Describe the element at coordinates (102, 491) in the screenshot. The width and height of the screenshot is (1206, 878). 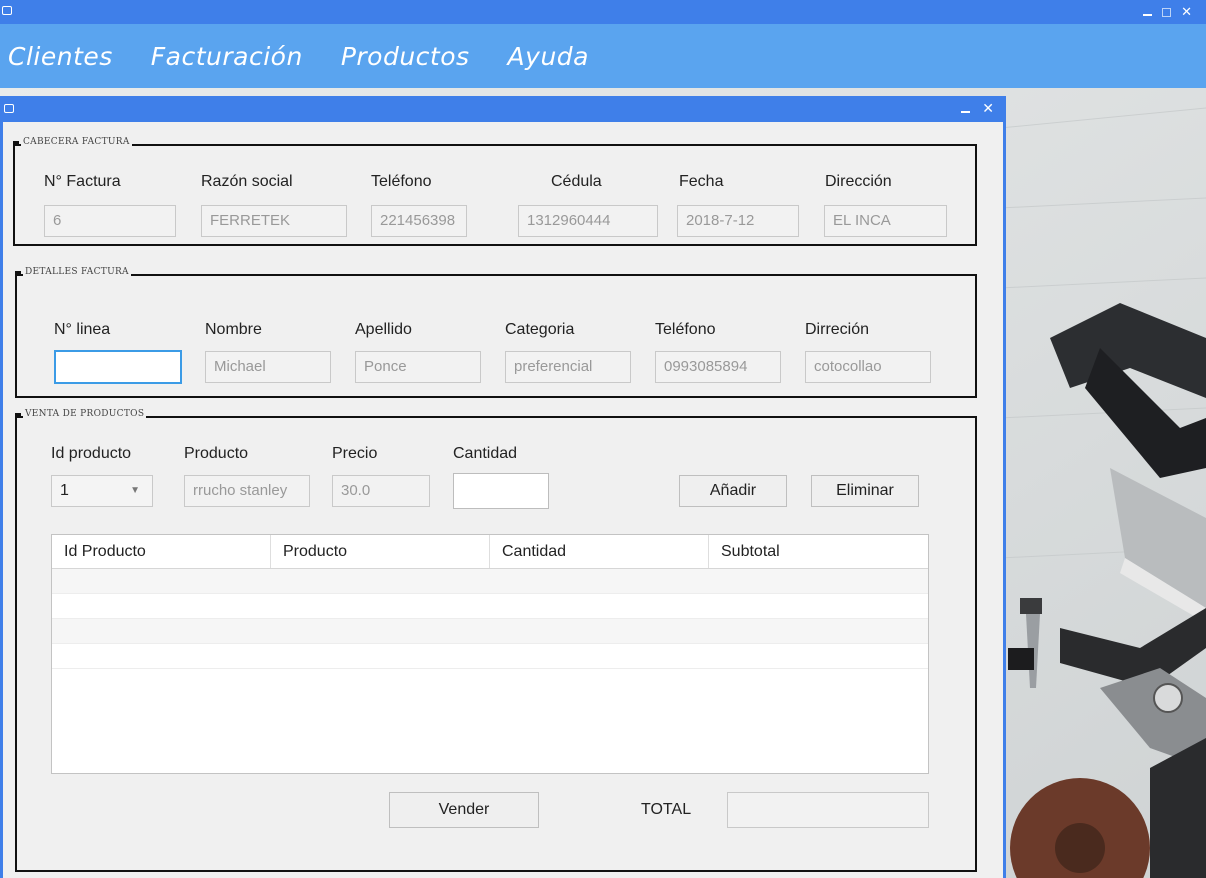
I see `id-producto-select: 1 ▼` at that location.